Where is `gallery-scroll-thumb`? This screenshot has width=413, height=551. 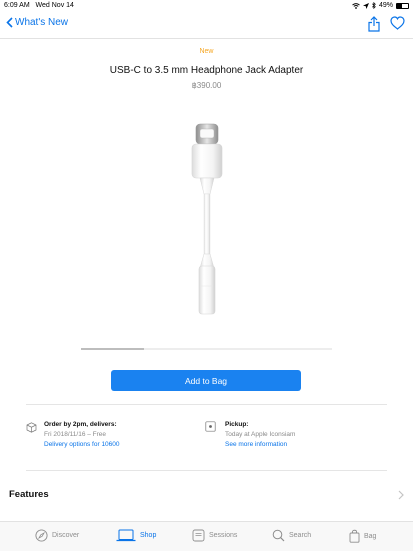 gallery-scroll-thumb is located at coordinates (112, 349).